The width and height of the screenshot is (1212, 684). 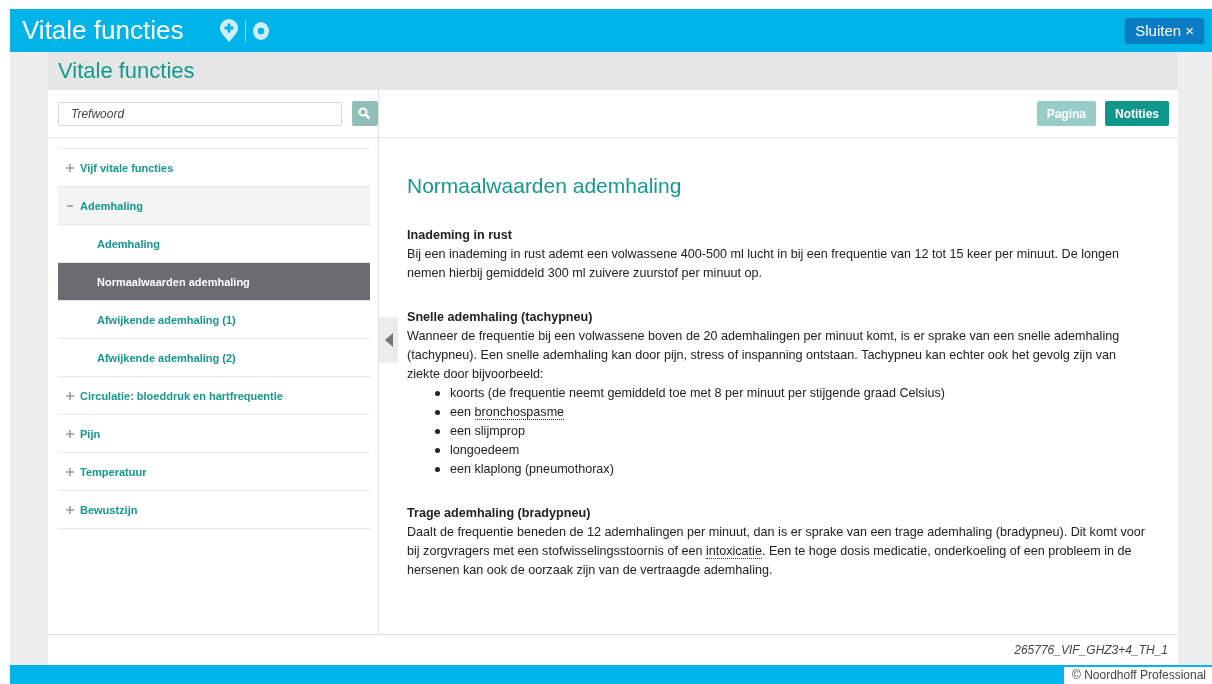 I want to click on list-item: koorts (de frequentie neemt gemiddeld toe met 8 per minuut per stijgende graad Celsius), so click(x=697, y=393).